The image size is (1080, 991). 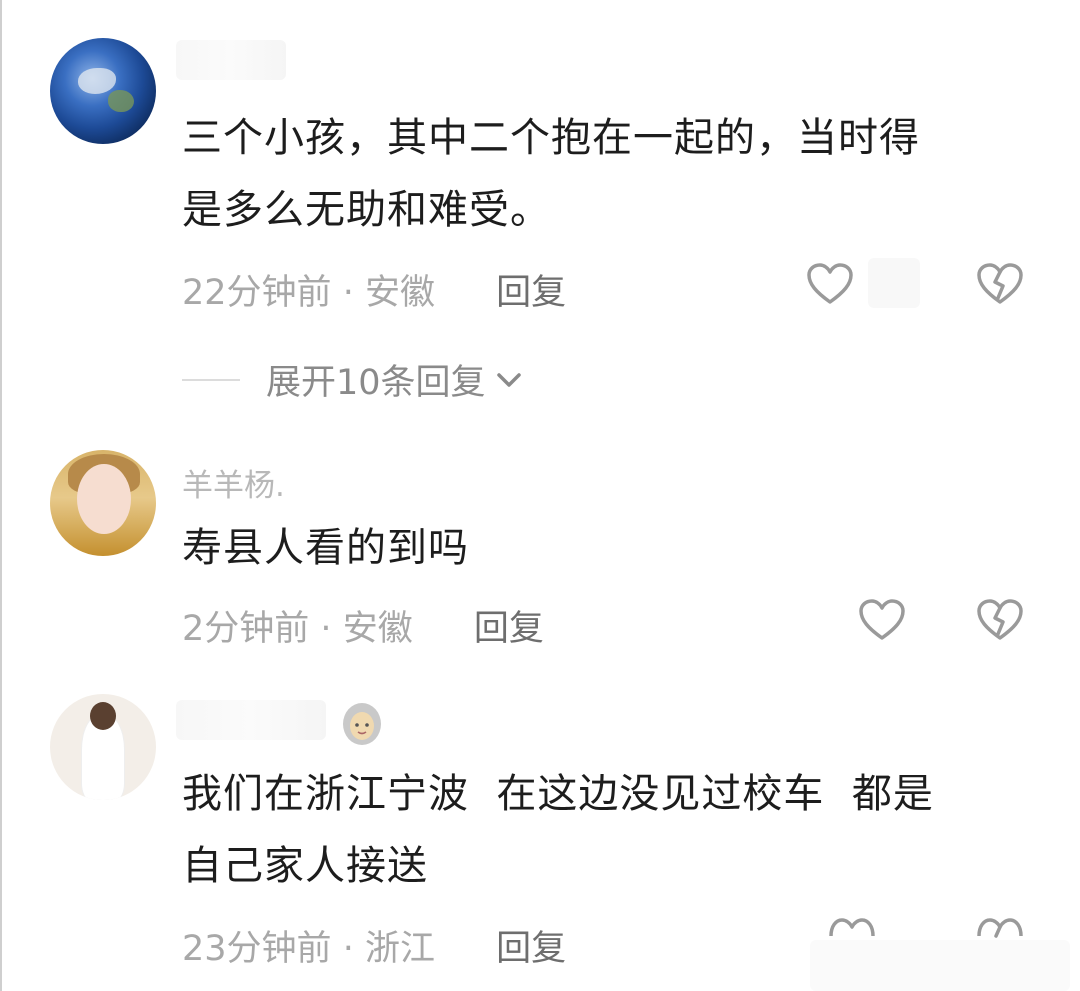 I want to click on comment-text: 三个小孩，其中二个抱在一起的，当时得 是多么无助和难受。, so click(x=602, y=174).